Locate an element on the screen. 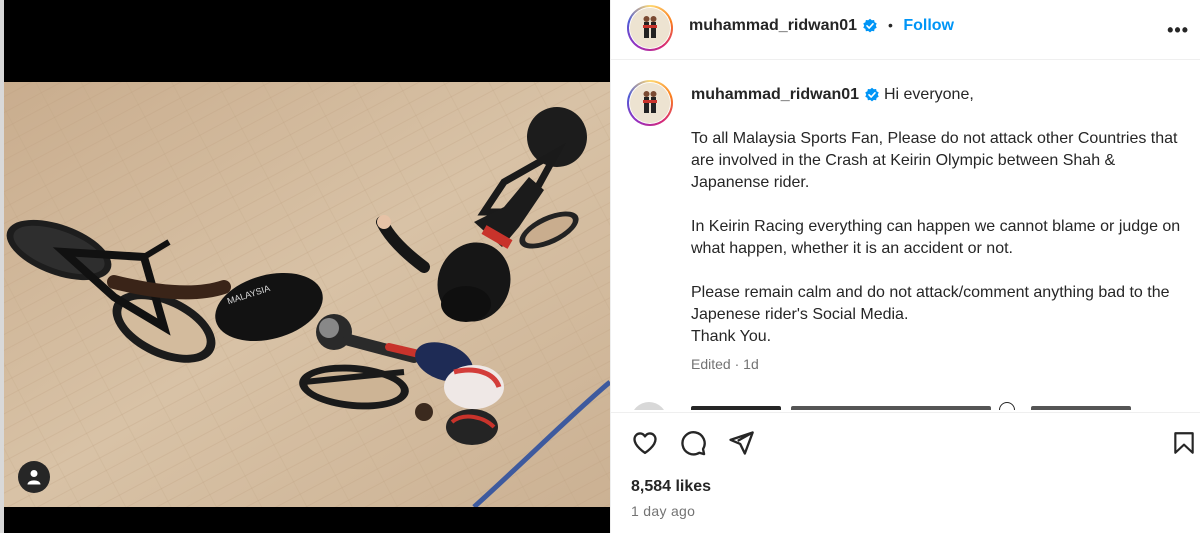 Image resolution: width=1200 pixels, height=533 pixels. bookmark-icon is located at coordinates (1184, 443).